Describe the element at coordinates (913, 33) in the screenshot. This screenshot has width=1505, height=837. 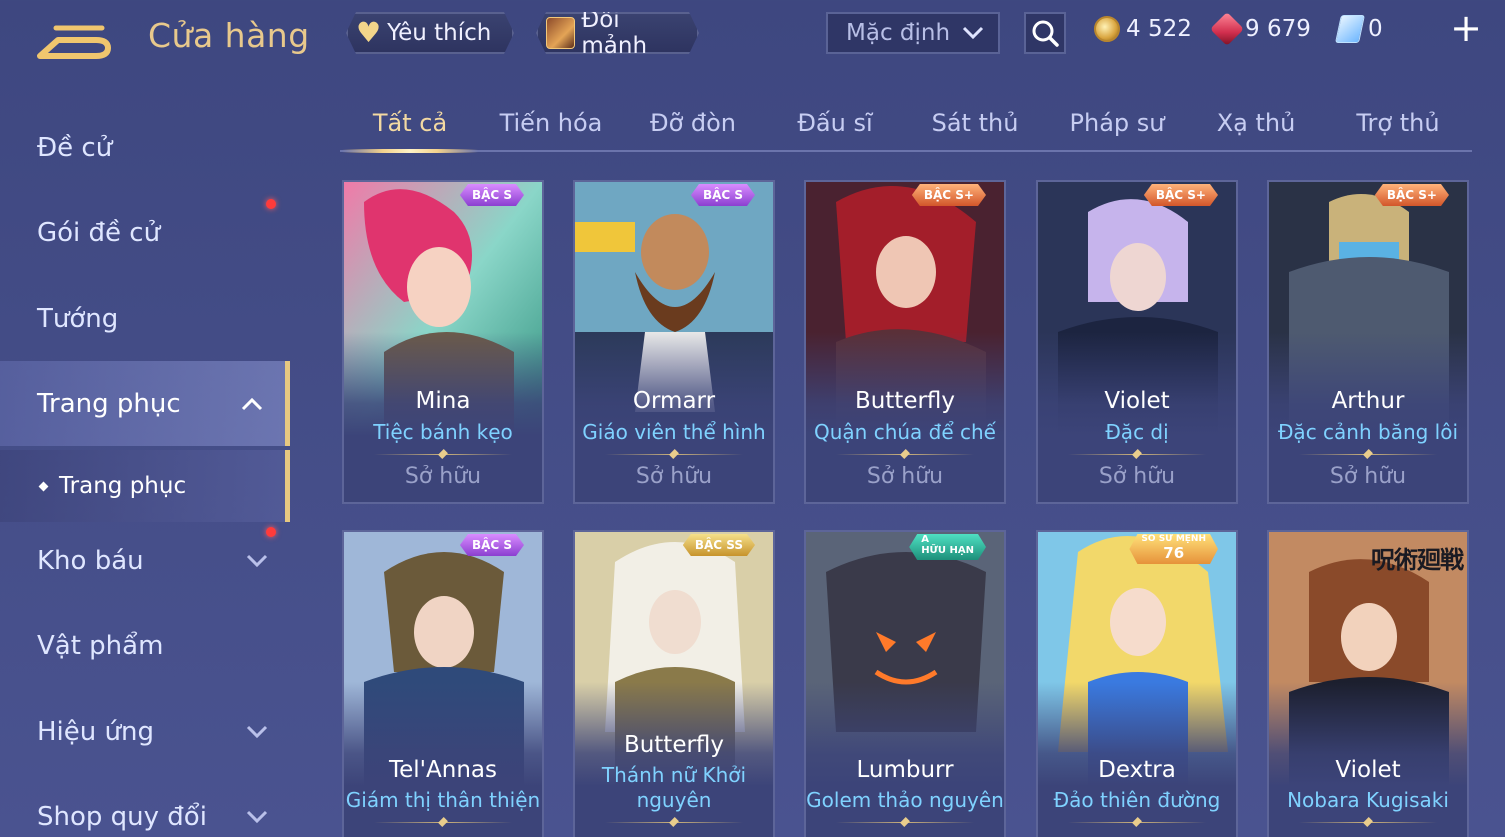
I see `sort-dropdown: Mặc định` at that location.